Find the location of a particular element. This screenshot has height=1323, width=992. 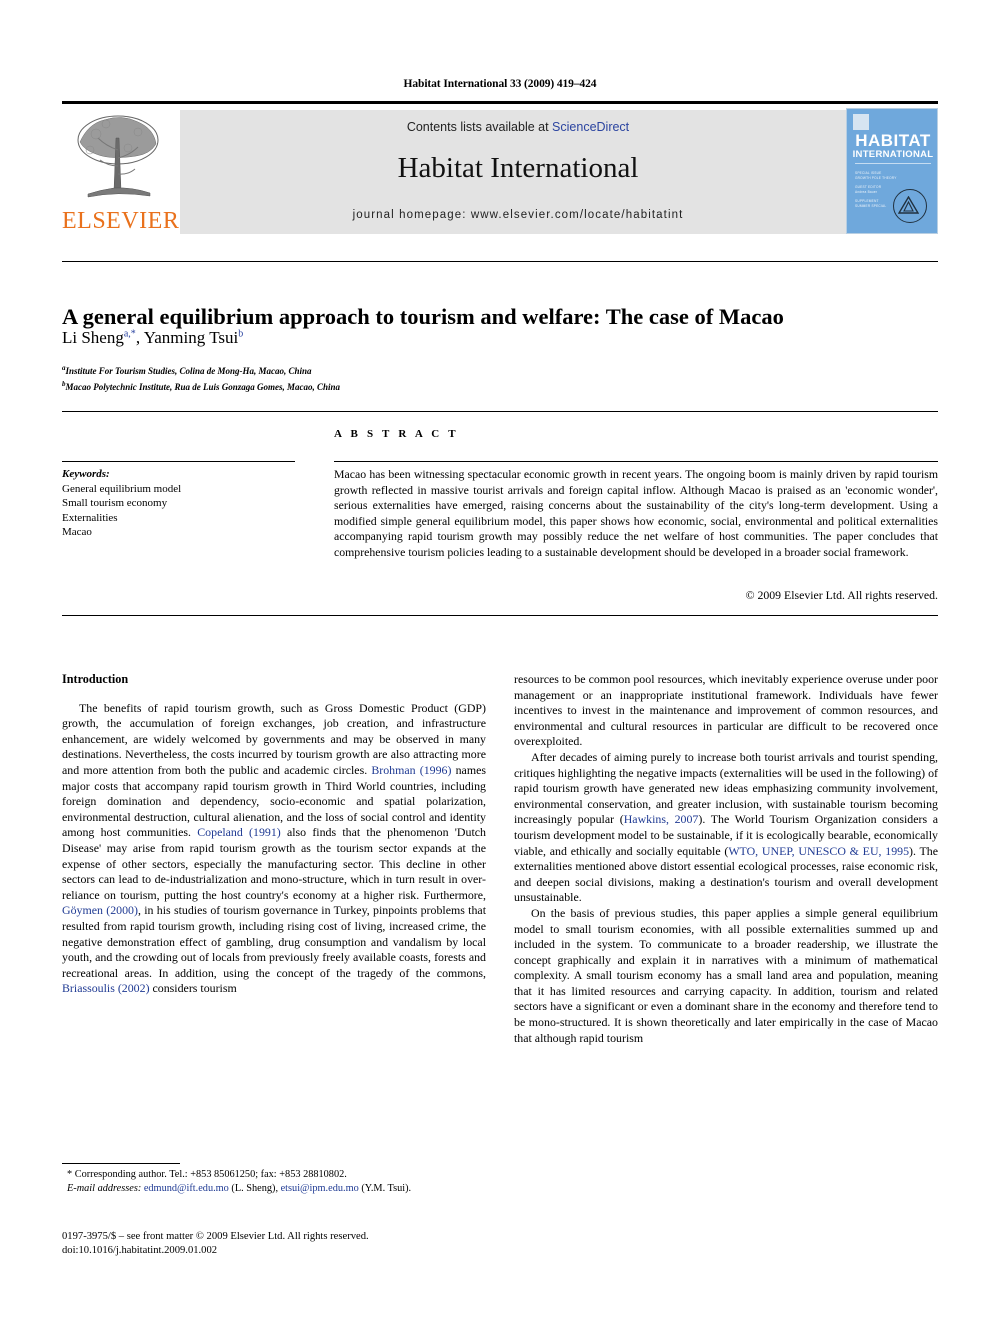

doi-line: doi:10.1016/j.habitatint.2009.01.002 is located at coordinates (282, 1251).